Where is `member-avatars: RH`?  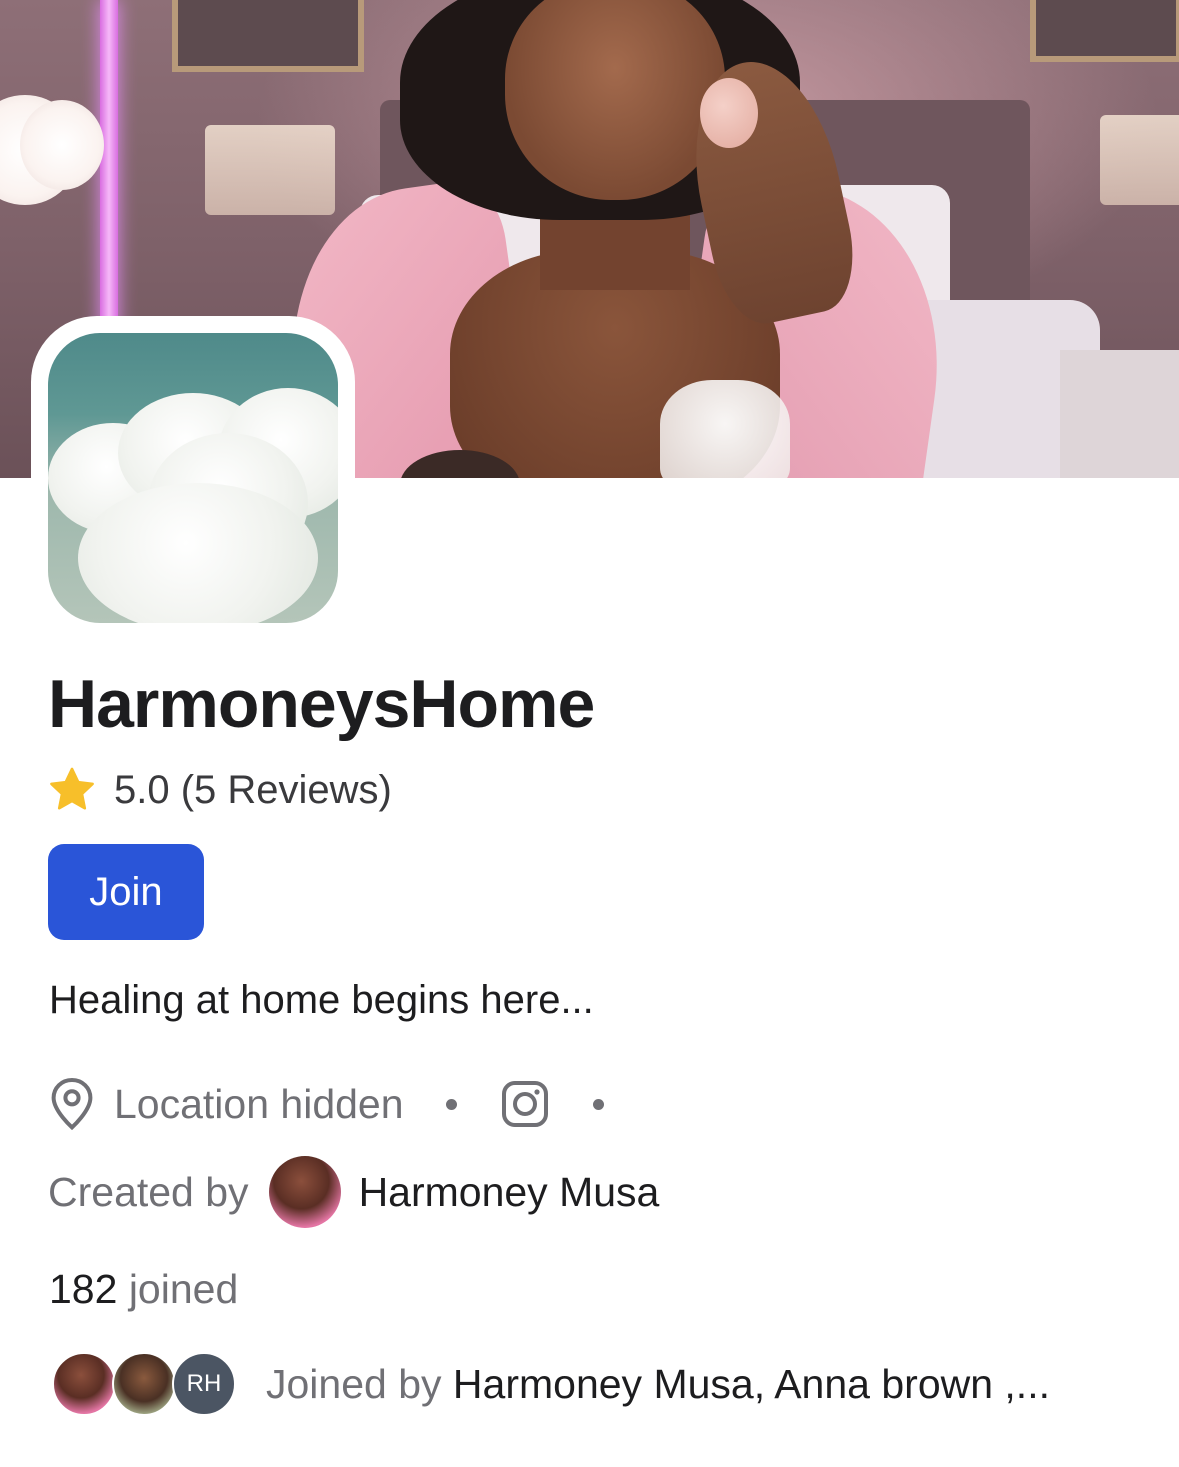
member-avatars: RH is located at coordinates (144, 1384).